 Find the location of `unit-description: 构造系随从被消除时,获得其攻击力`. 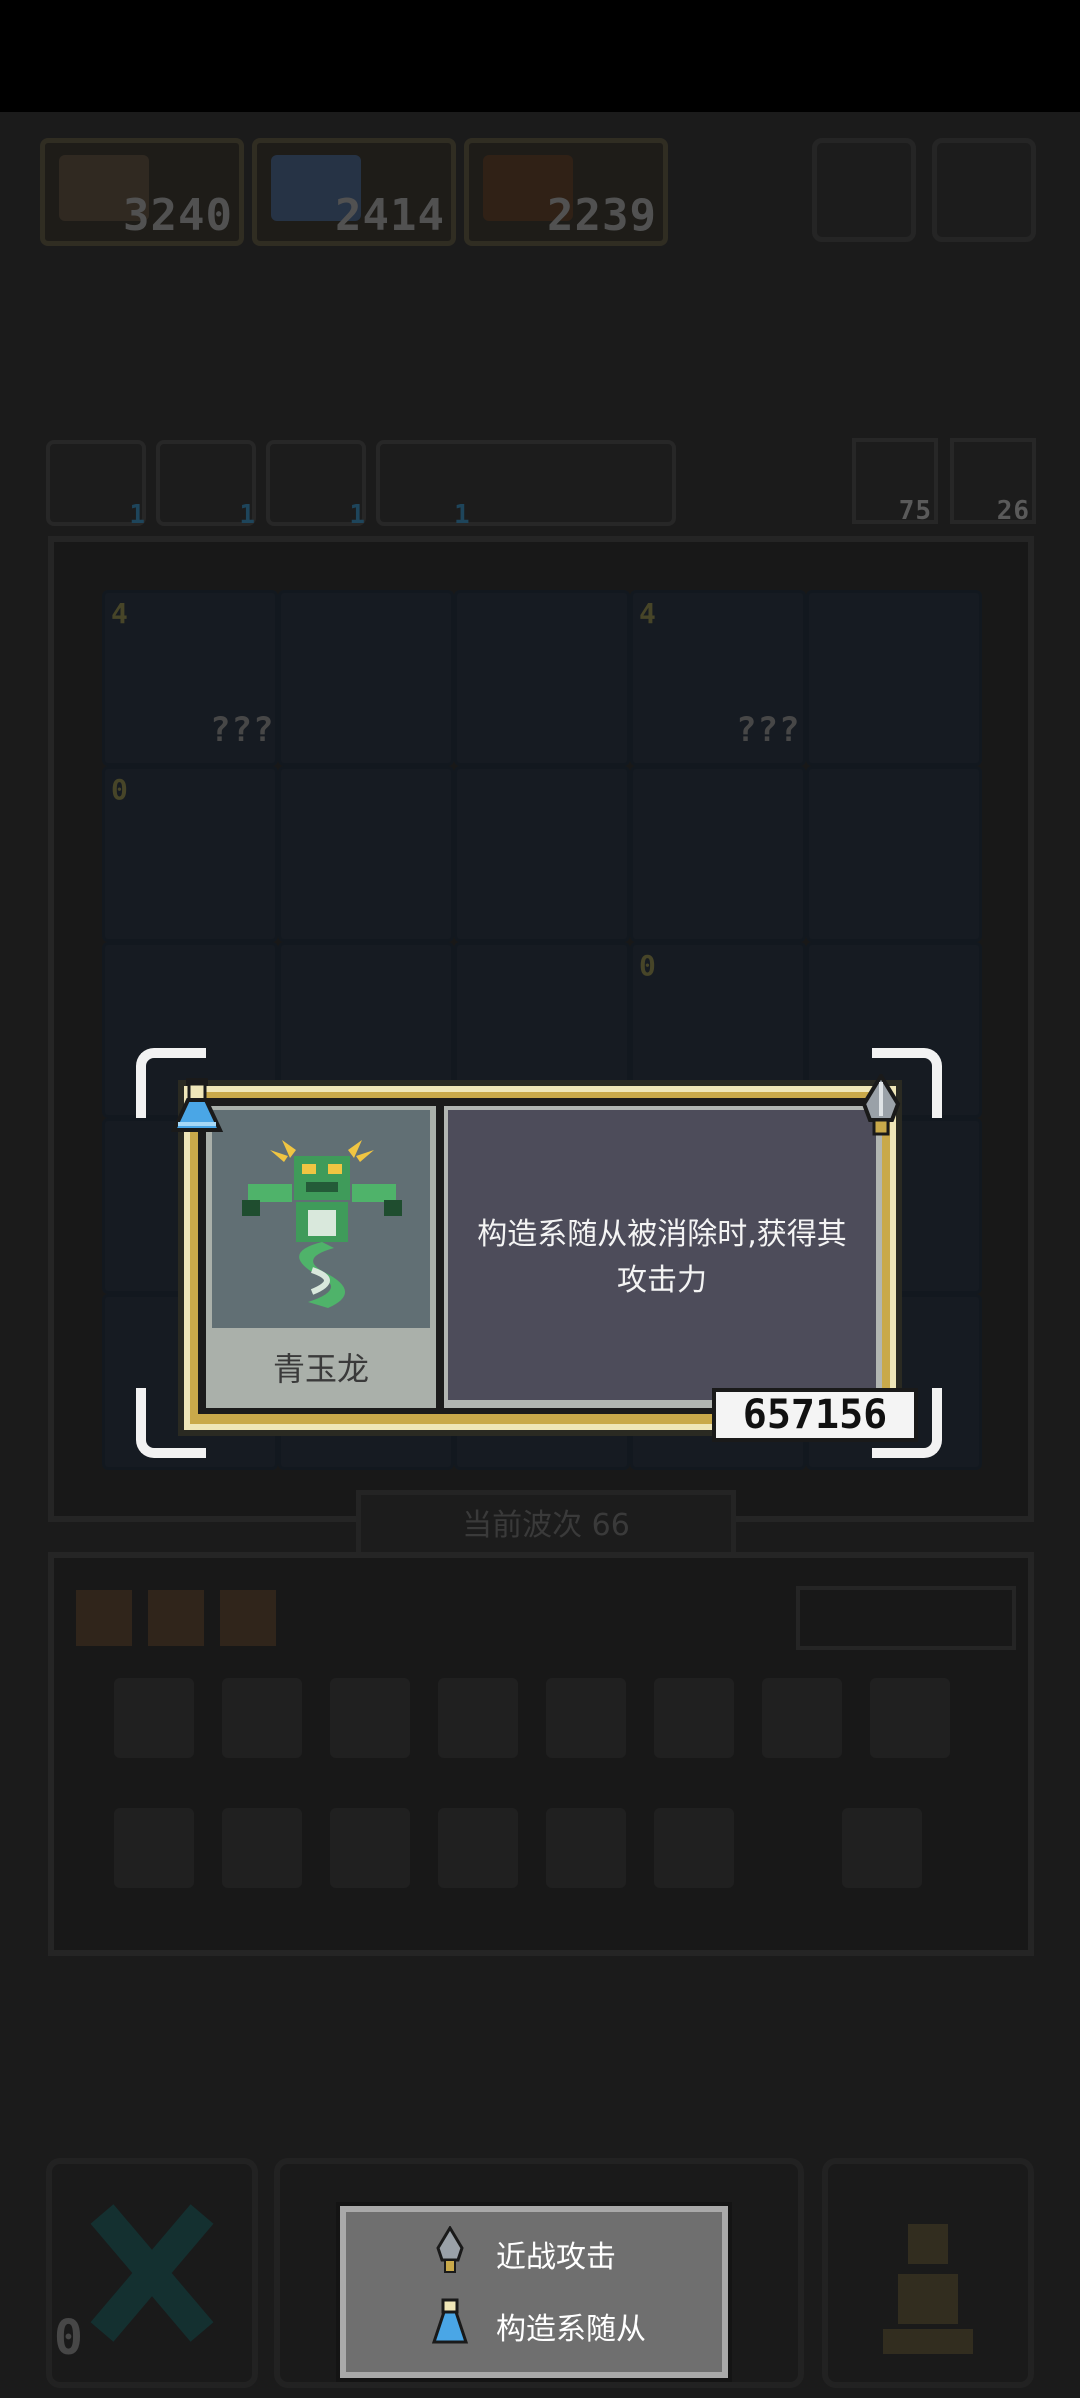

unit-description: 构造系随从被消除时,获得其攻击力 is located at coordinates (662, 1257).